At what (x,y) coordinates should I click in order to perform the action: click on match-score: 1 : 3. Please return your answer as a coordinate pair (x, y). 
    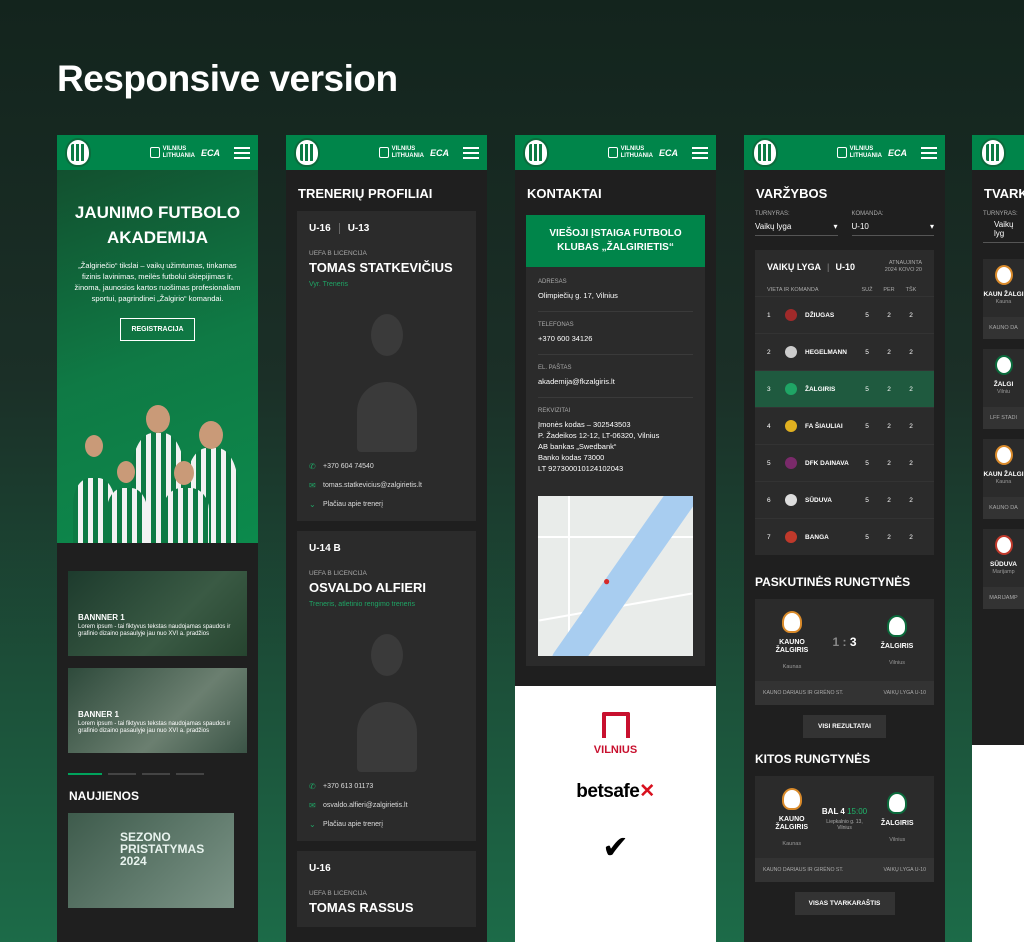
    Looking at the image, I should click on (844, 642).